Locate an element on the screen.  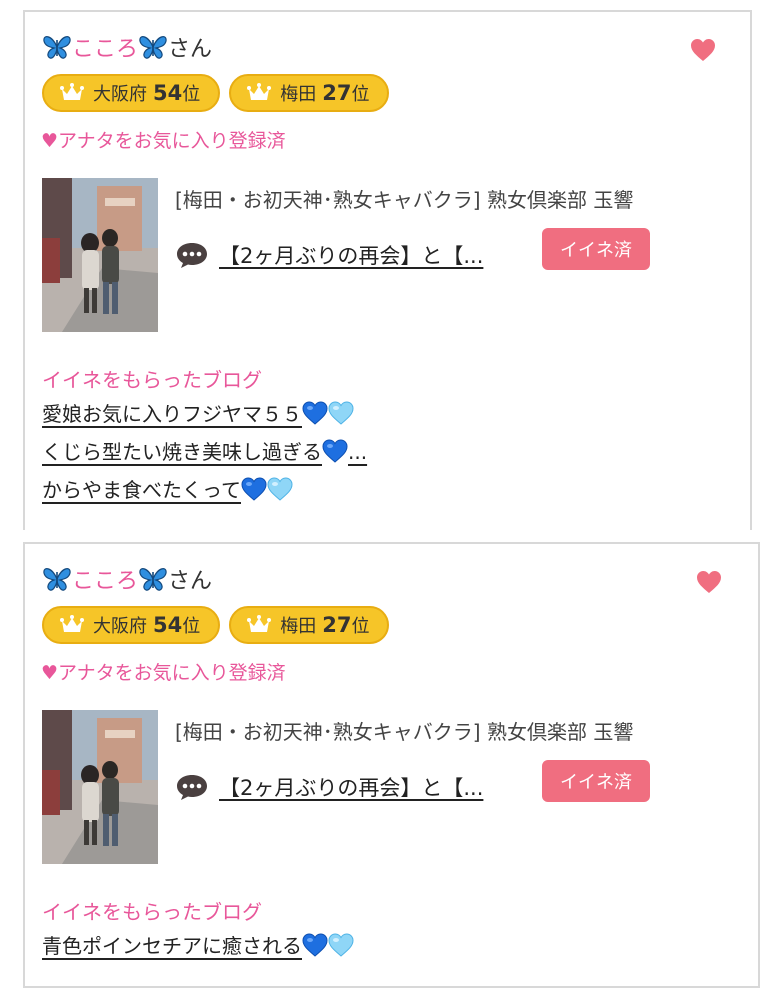
liked-blog-link: からやま食べたくって is located at coordinates (167, 490).